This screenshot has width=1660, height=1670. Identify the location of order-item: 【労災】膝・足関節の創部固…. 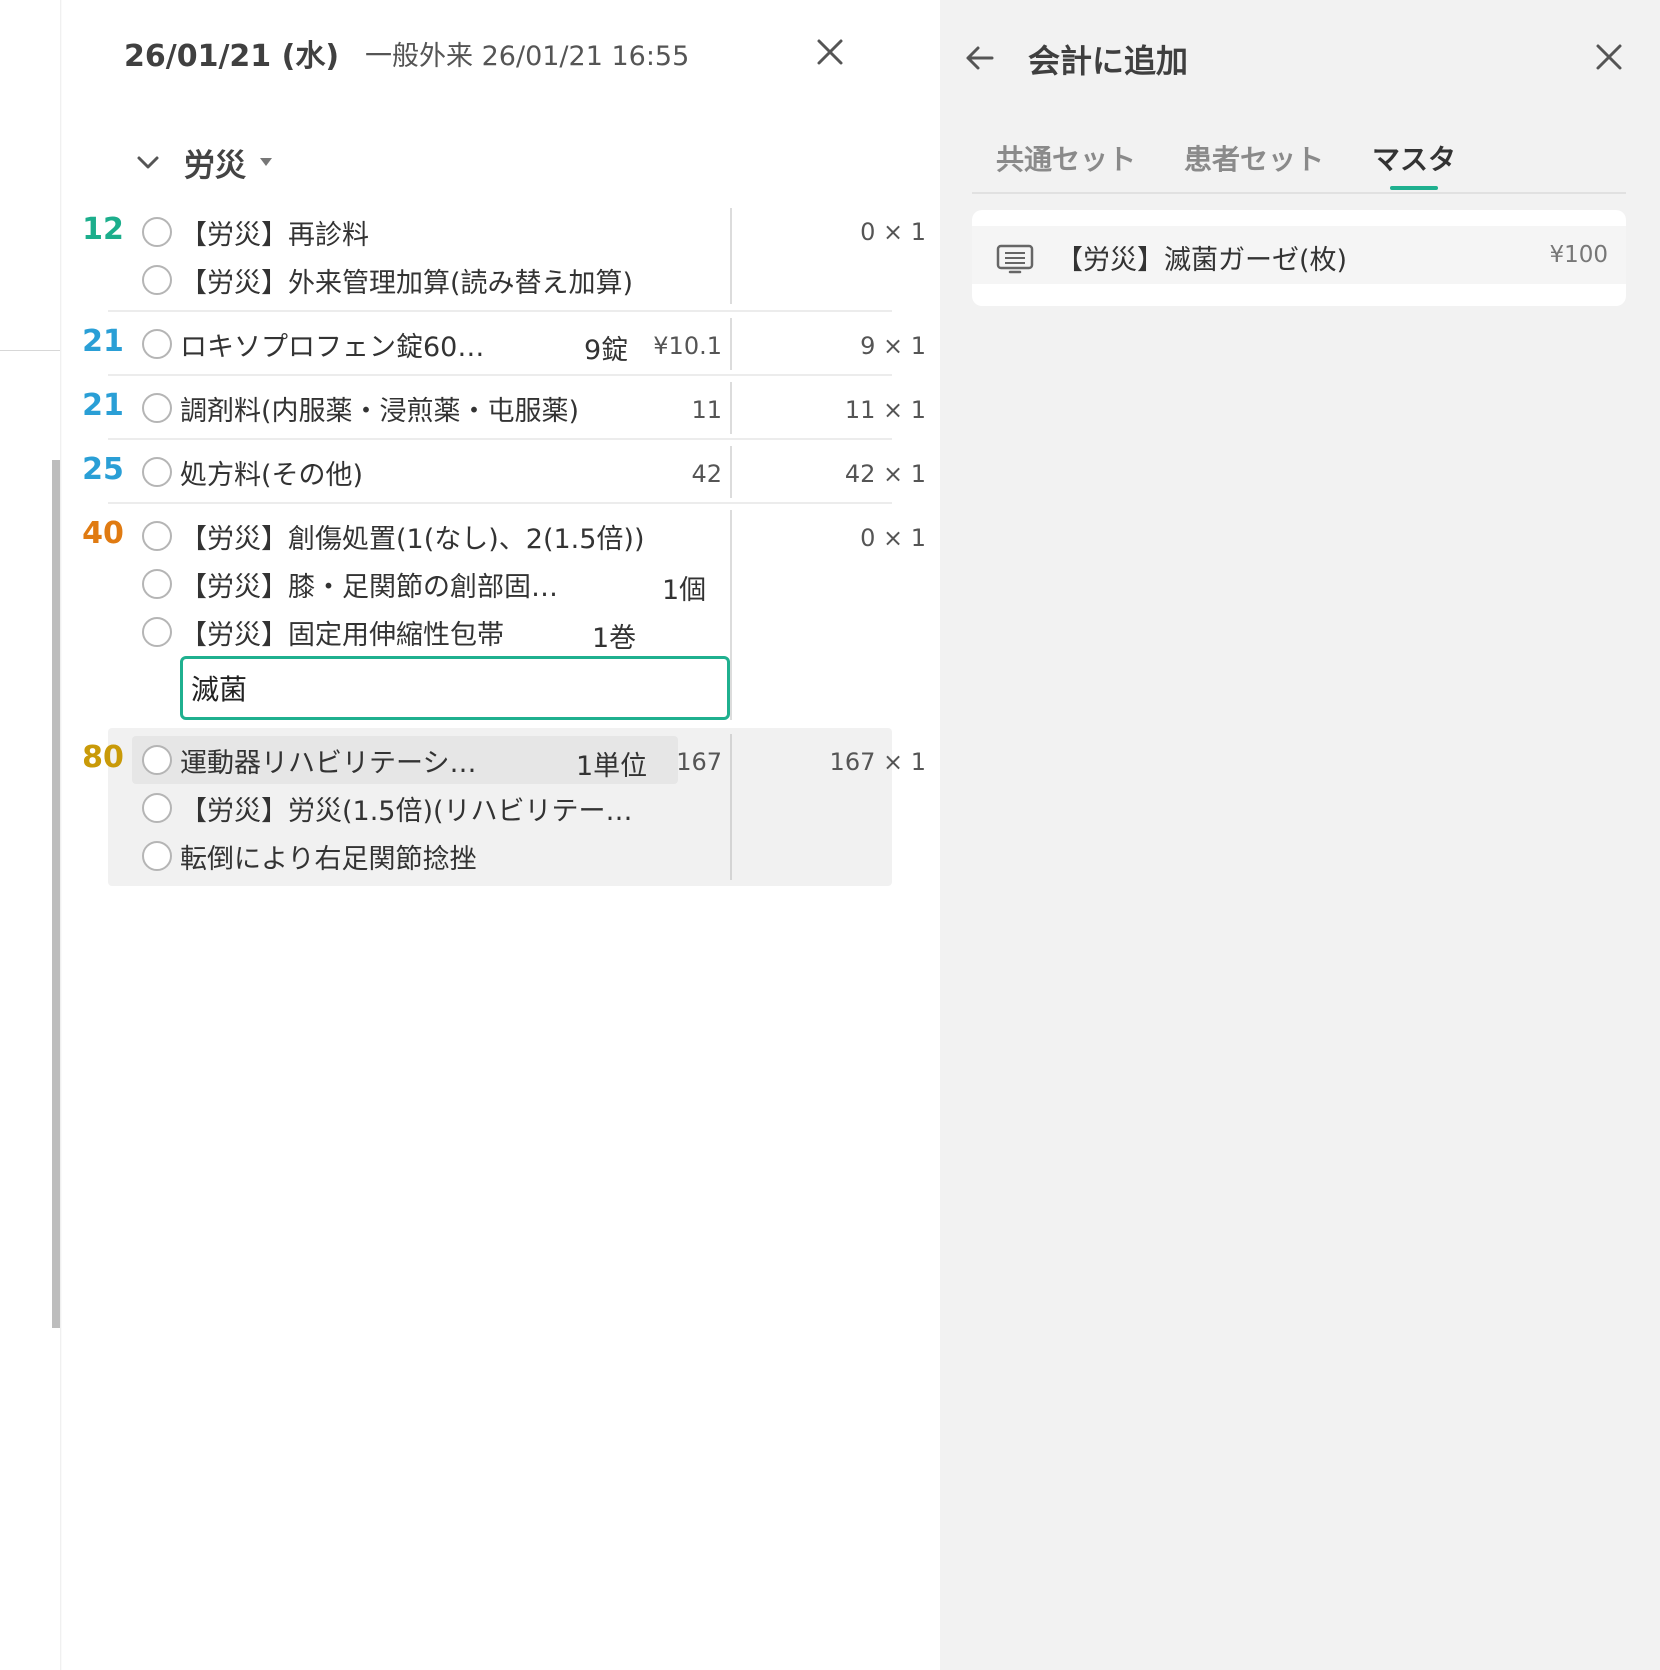
(350, 584).